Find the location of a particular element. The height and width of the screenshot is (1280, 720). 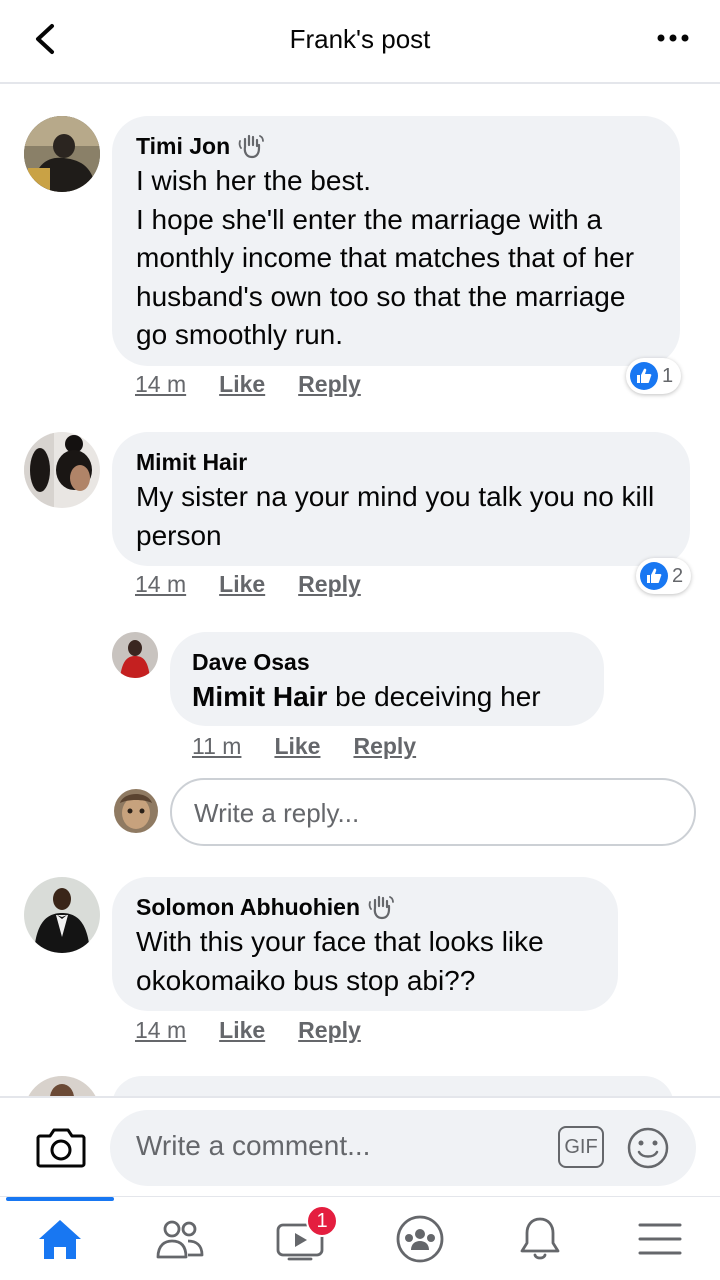

reply-bubble: Dave Osas Mimit Hair be deceiving her is located at coordinates (387, 679).